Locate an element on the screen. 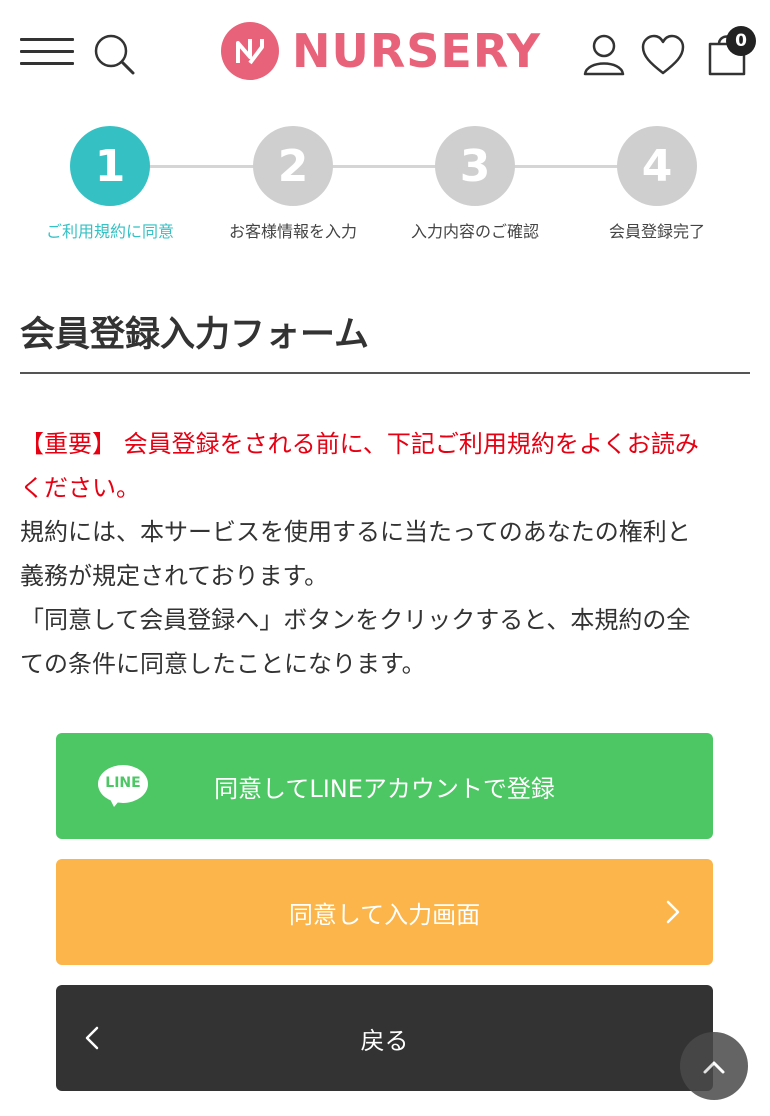 Image resolution: width=770 pixels, height=1116 pixels. step-3-label: 入力内容のご確認 is located at coordinates (474, 231).